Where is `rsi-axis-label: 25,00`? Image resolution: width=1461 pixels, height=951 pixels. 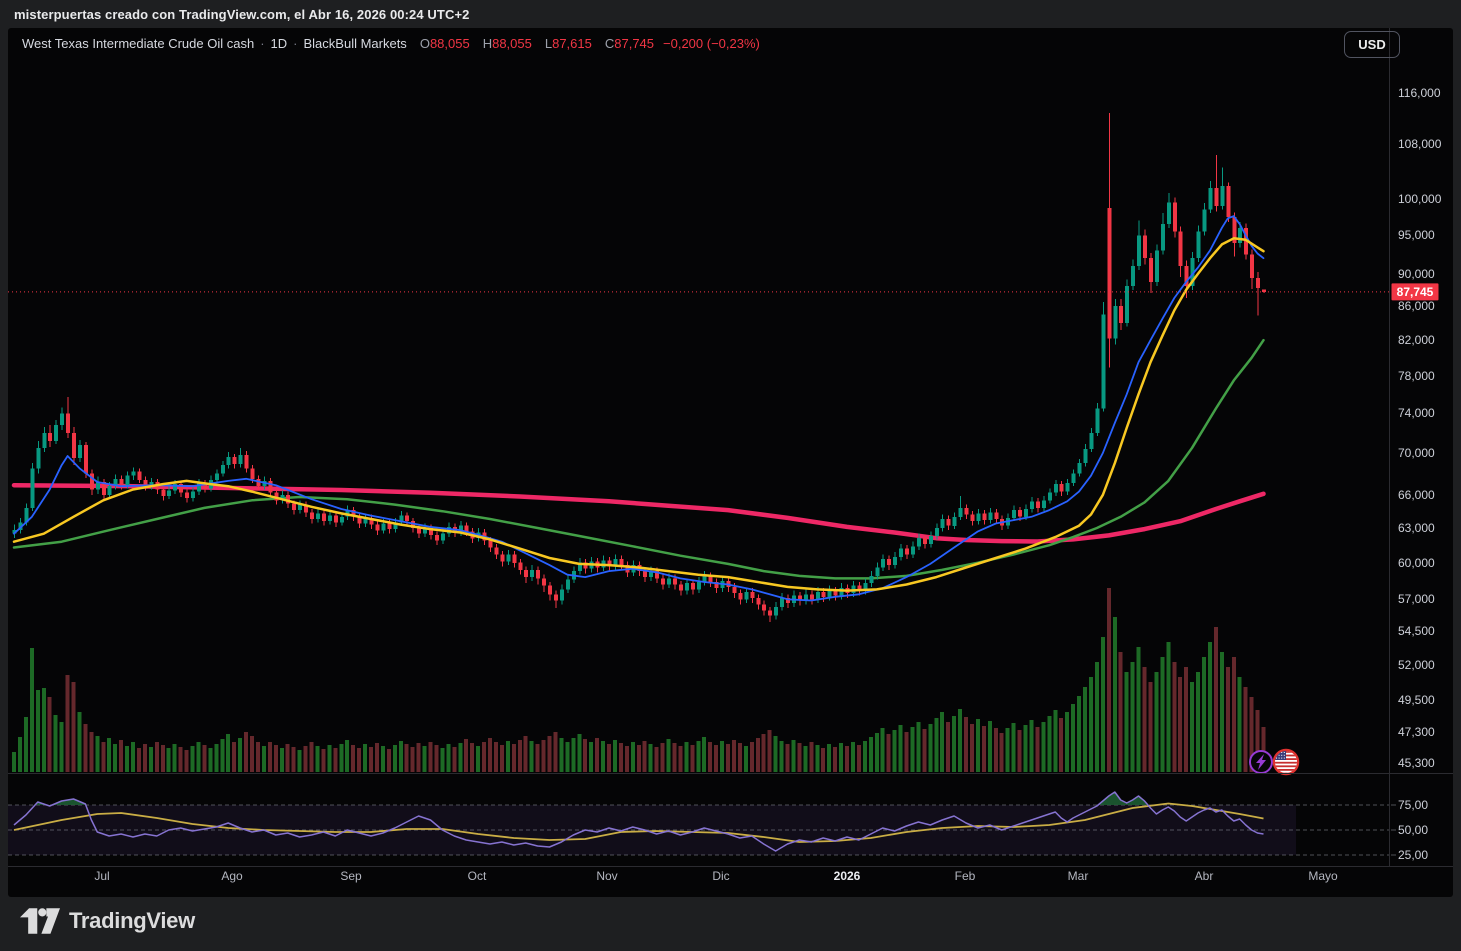 rsi-axis-label: 25,00 is located at coordinates (1413, 855).